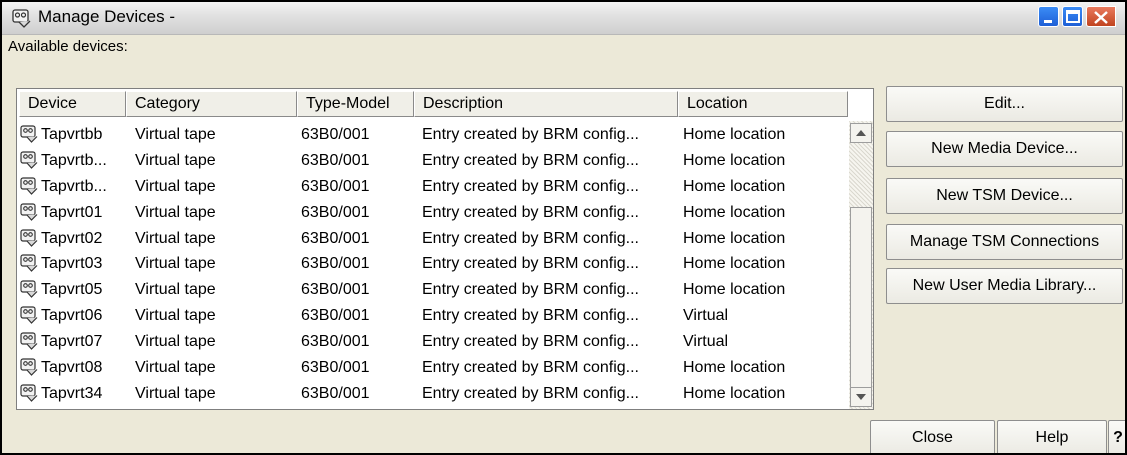 This screenshot has width=1127, height=455. What do you see at coordinates (72, 316) in the screenshot?
I see `cell-device: Tapvrt06` at bounding box center [72, 316].